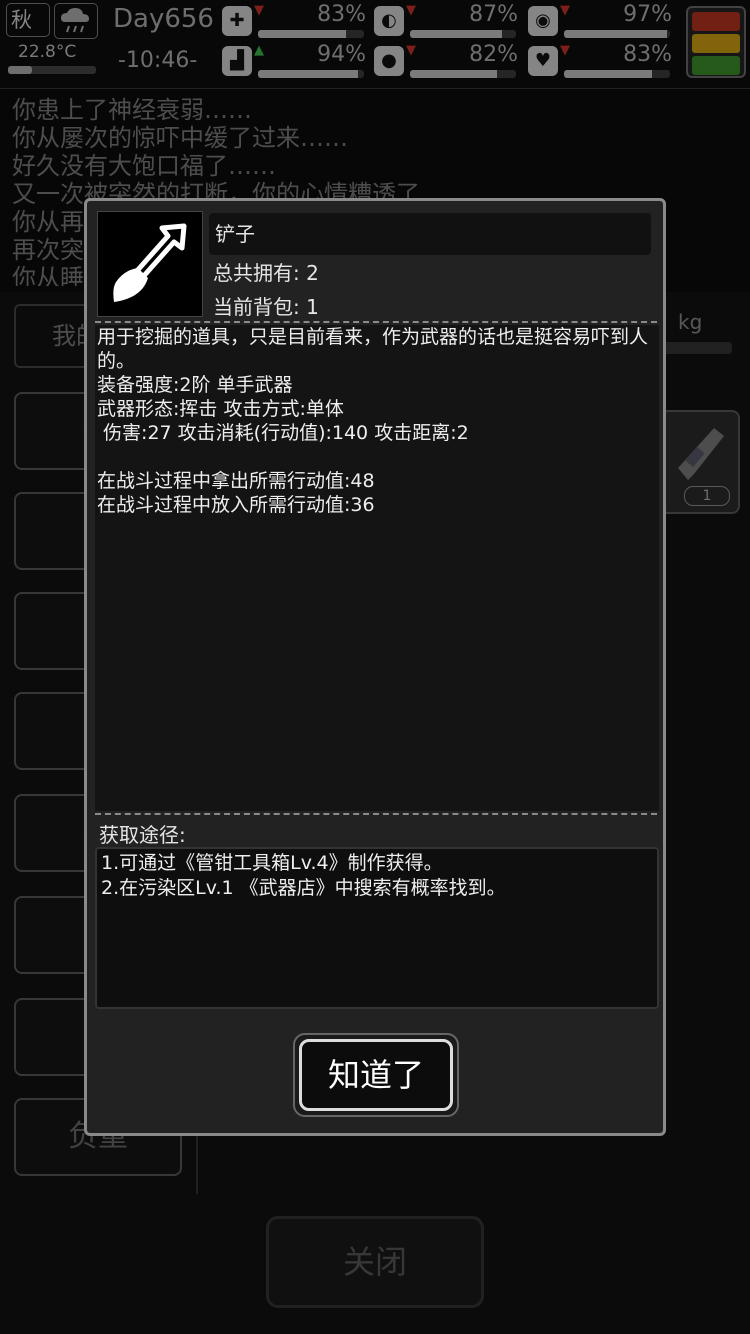  What do you see at coordinates (236, 505) in the screenshot?
I see `description-line: 在战斗过程中放入所需行动值:36` at bounding box center [236, 505].